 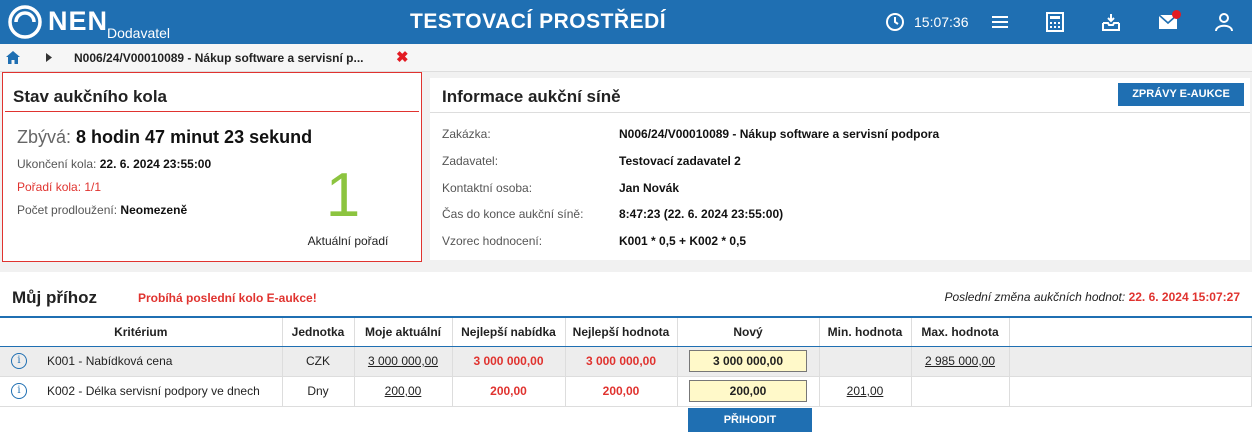 I want to click on round-status-title: Stav aukčního kola, so click(x=90, y=96).